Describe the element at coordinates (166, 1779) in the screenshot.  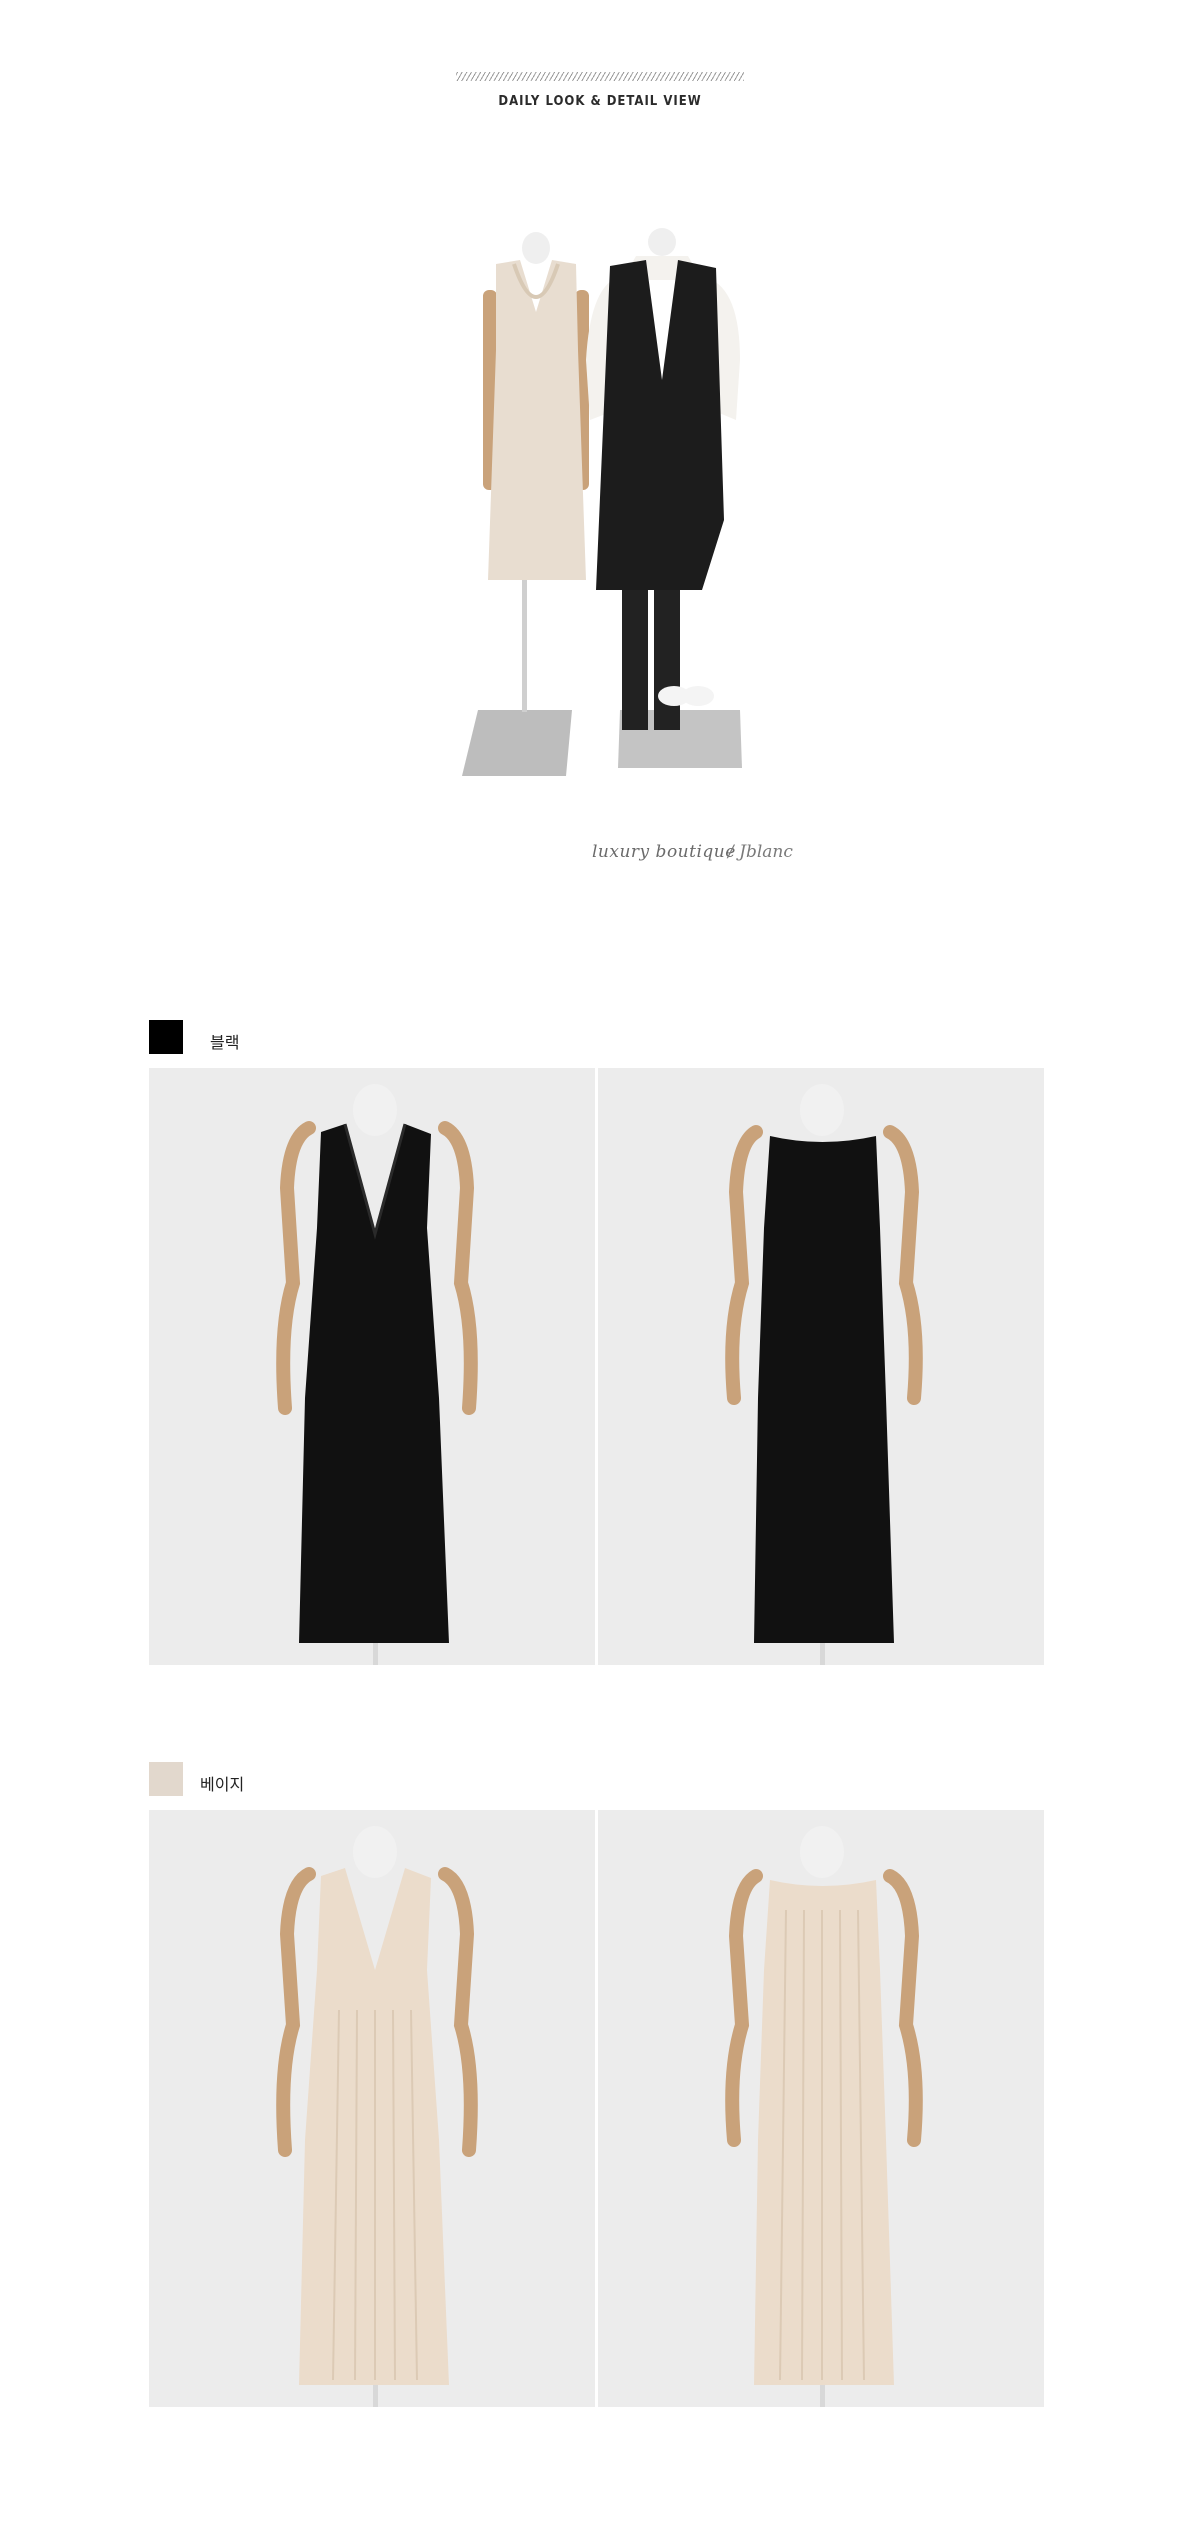
I see `color-swatch-beige` at that location.